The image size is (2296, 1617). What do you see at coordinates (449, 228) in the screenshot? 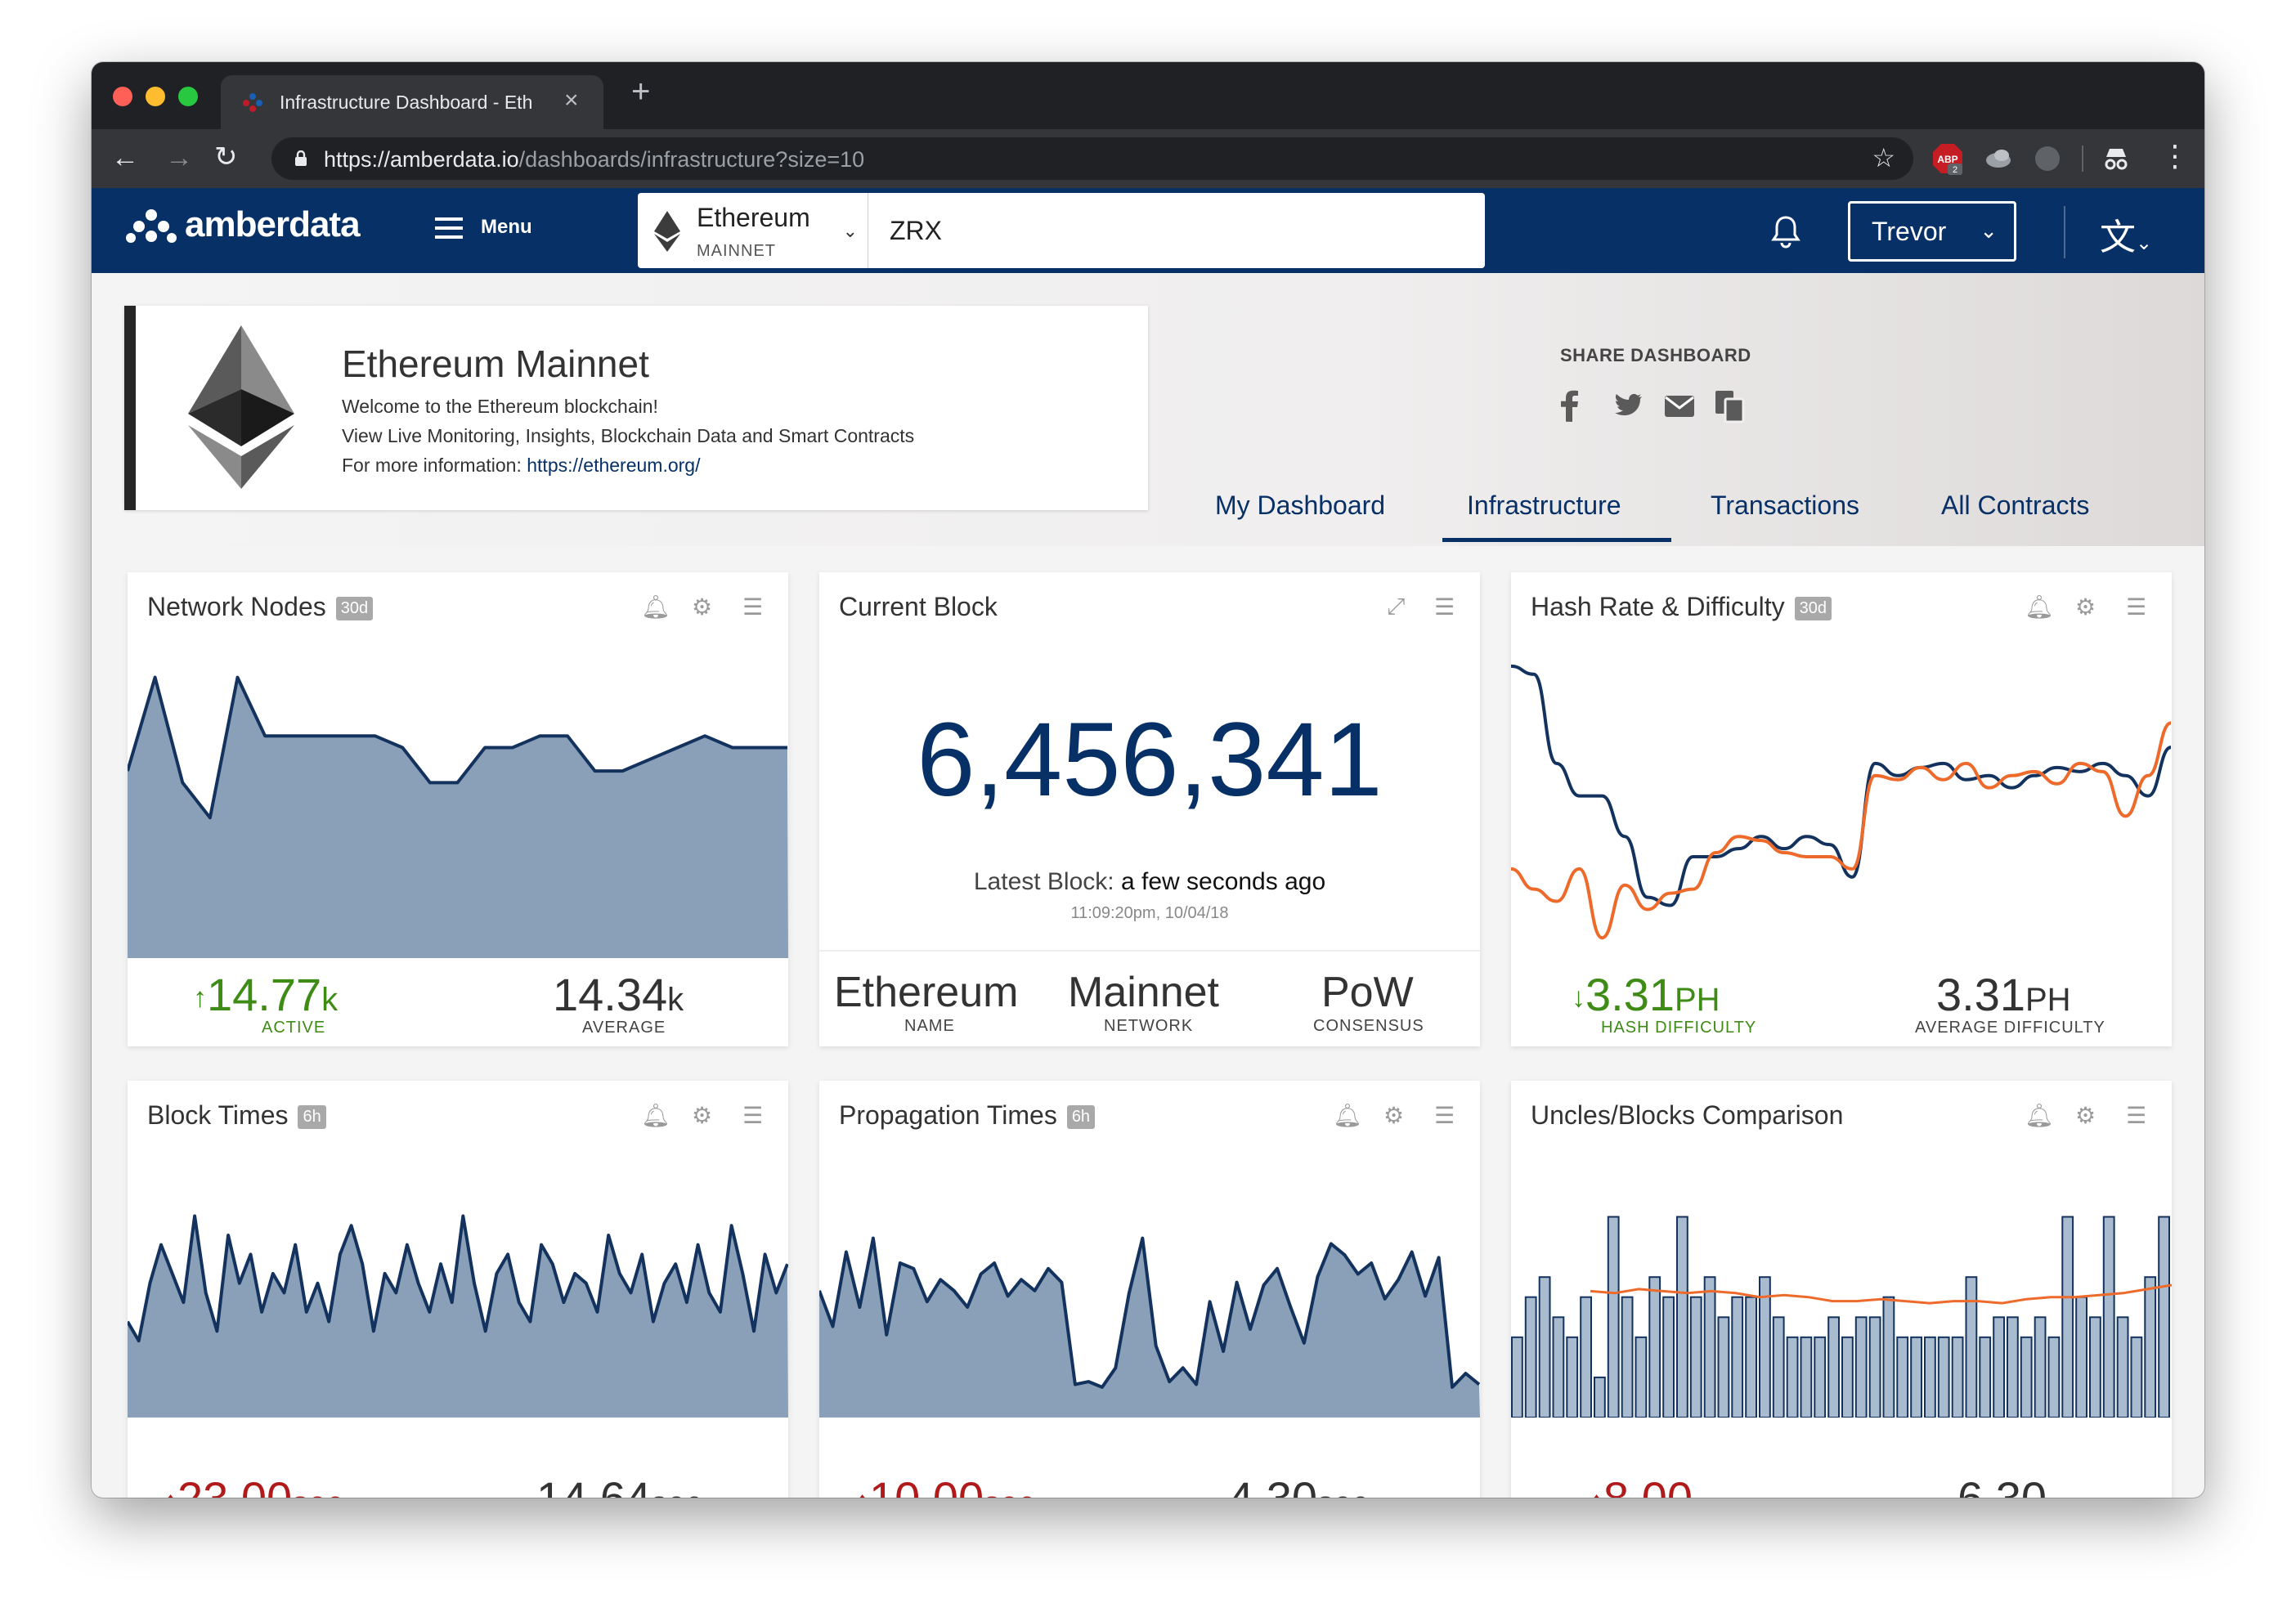
I see `hamburger-icon` at bounding box center [449, 228].